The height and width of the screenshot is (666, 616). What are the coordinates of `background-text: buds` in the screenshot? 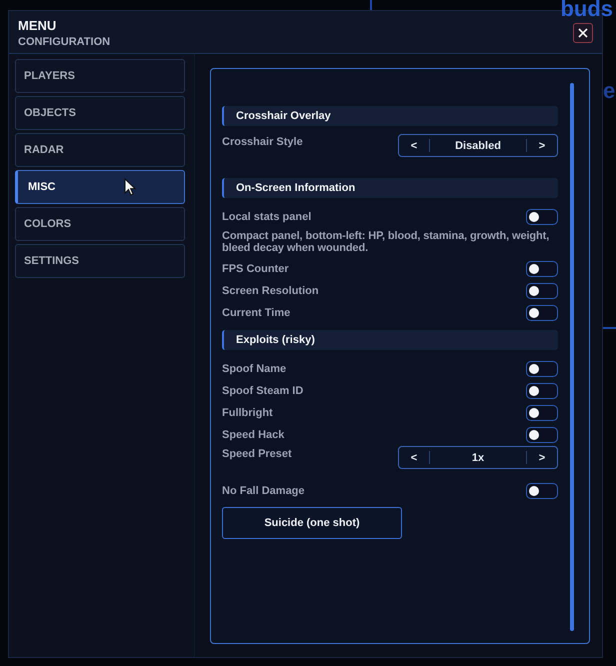 It's located at (586, 10).